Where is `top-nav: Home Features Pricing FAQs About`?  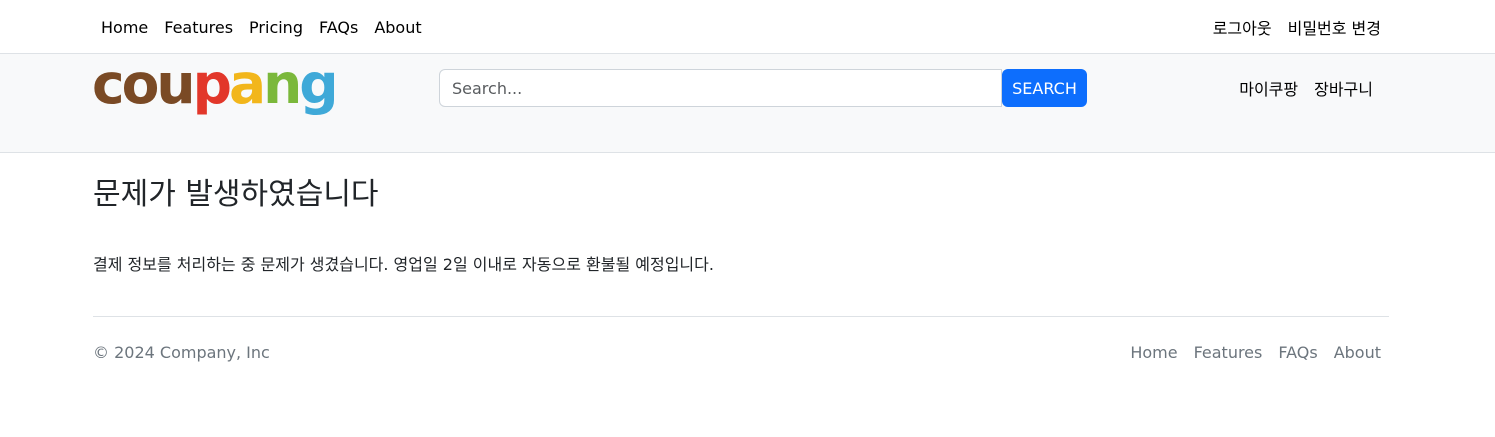
top-nav: Home Features Pricing FAQs About is located at coordinates (261, 27).